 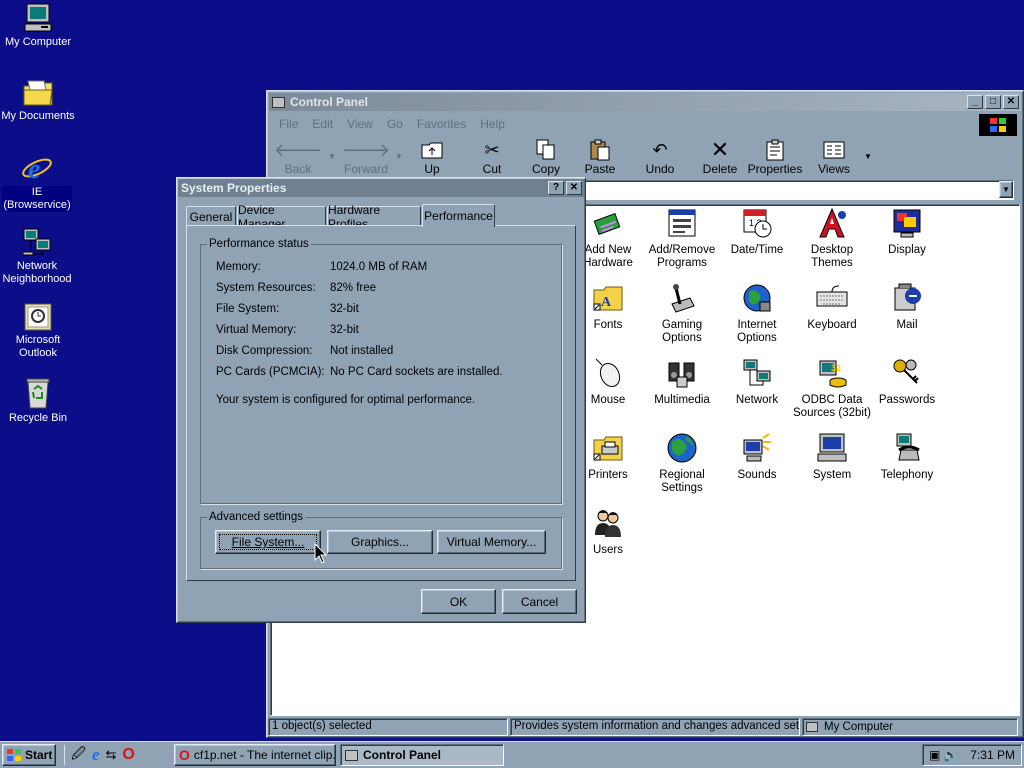 What do you see at coordinates (934, 755) in the screenshot?
I see `scheduler-icon: ▣` at bounding box center [934, 755].